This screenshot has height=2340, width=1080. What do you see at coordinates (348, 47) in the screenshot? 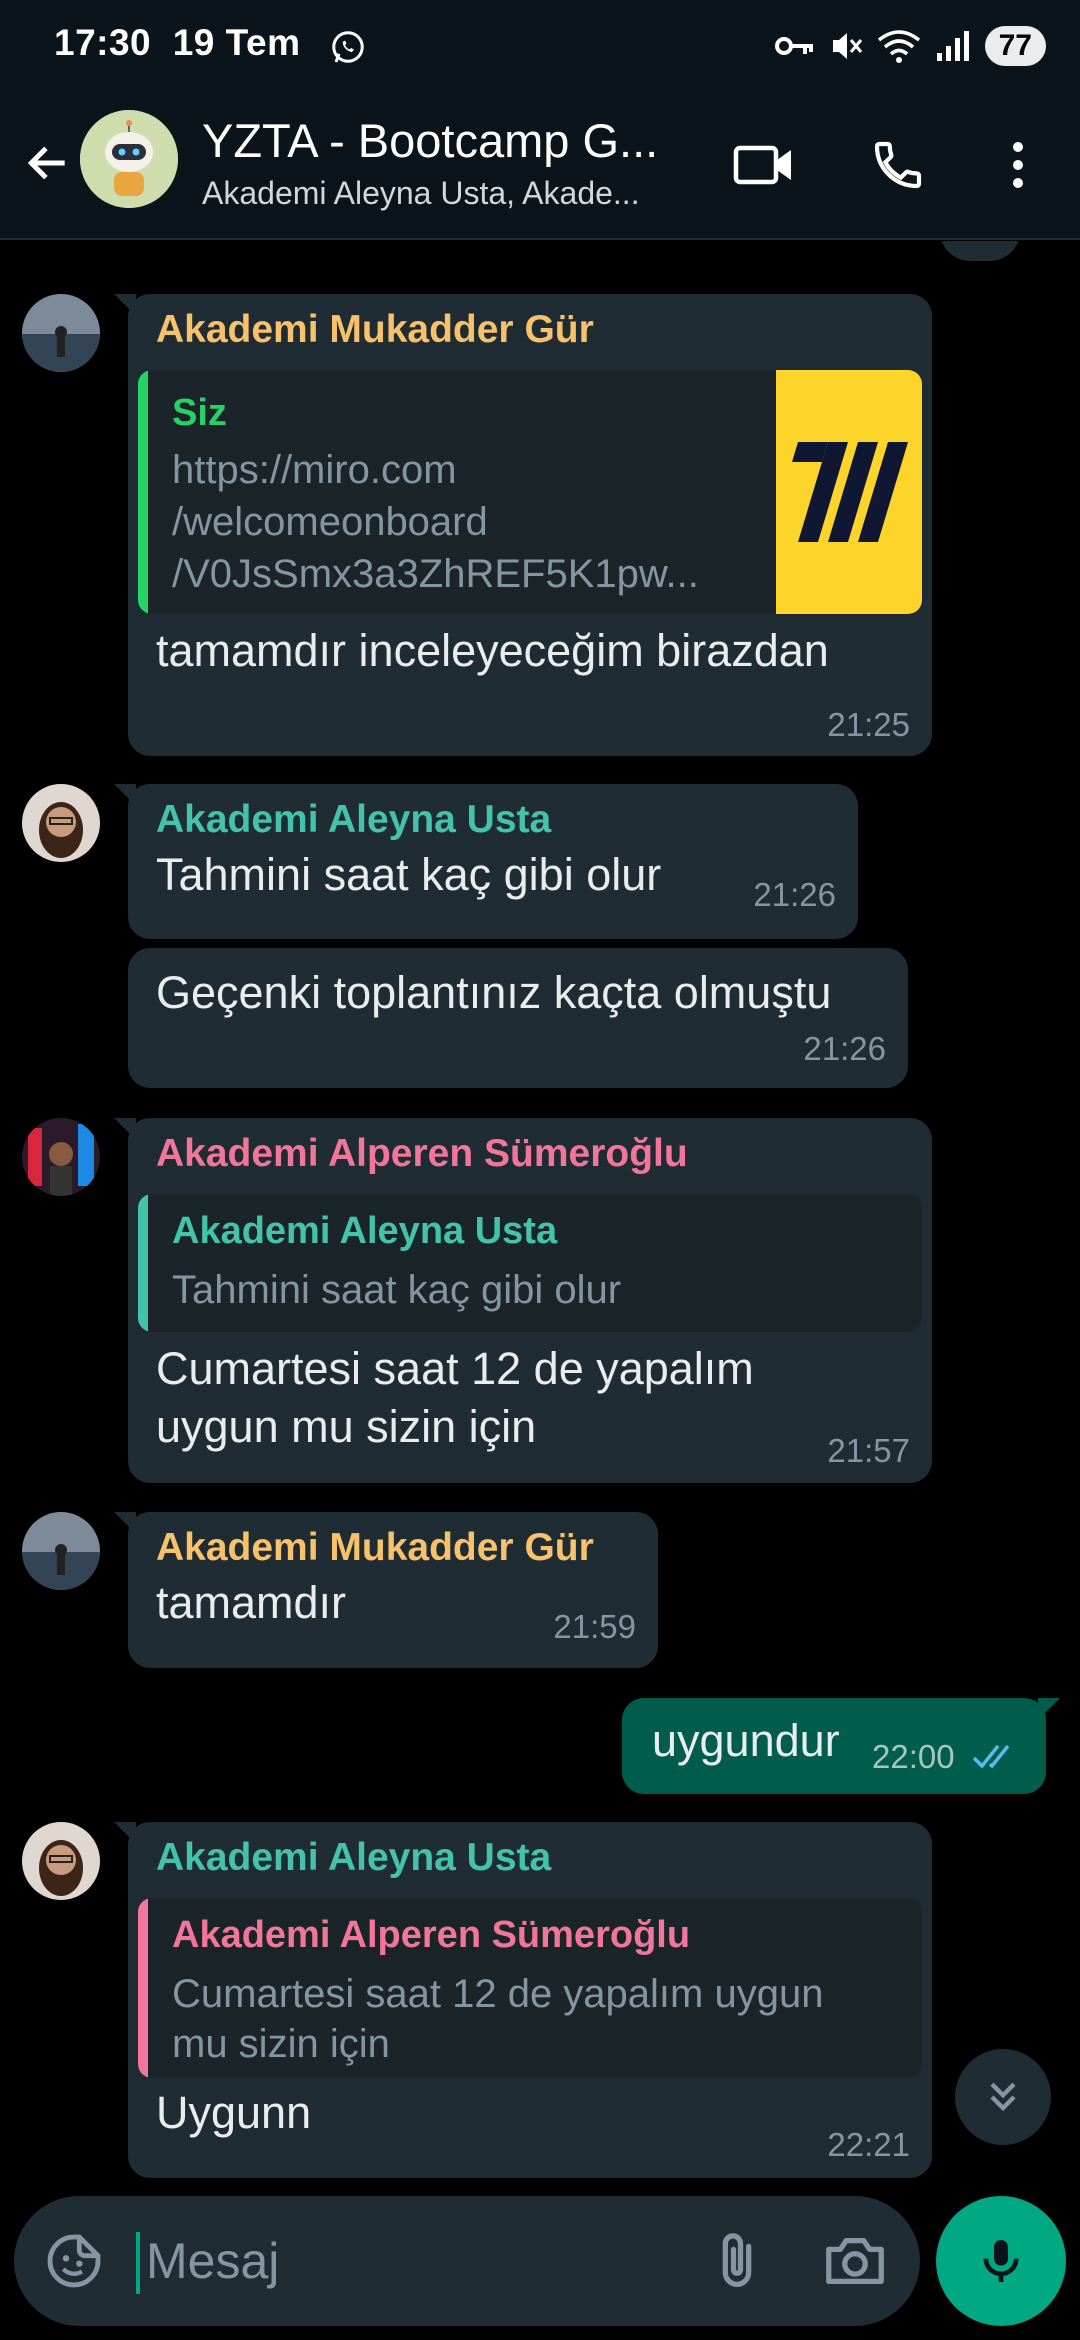
I see `whatsapp-notification-icon` at bounding box center [348, 47].